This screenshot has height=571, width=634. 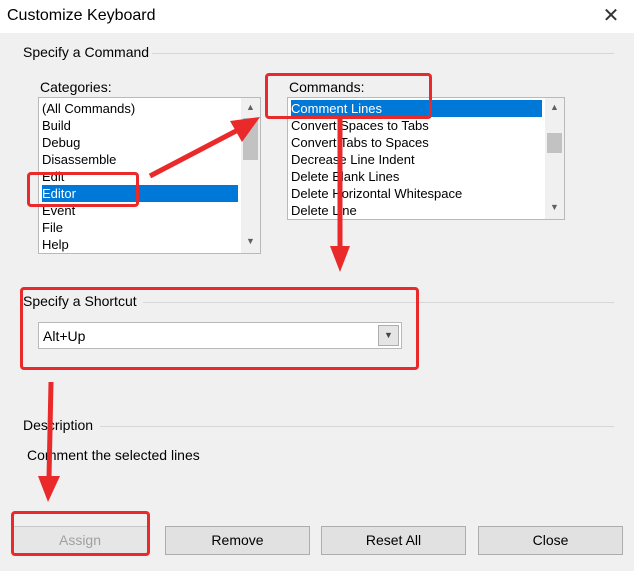 I want to click on command-item: Delete Blank Lines, so click(x=345, y=176).